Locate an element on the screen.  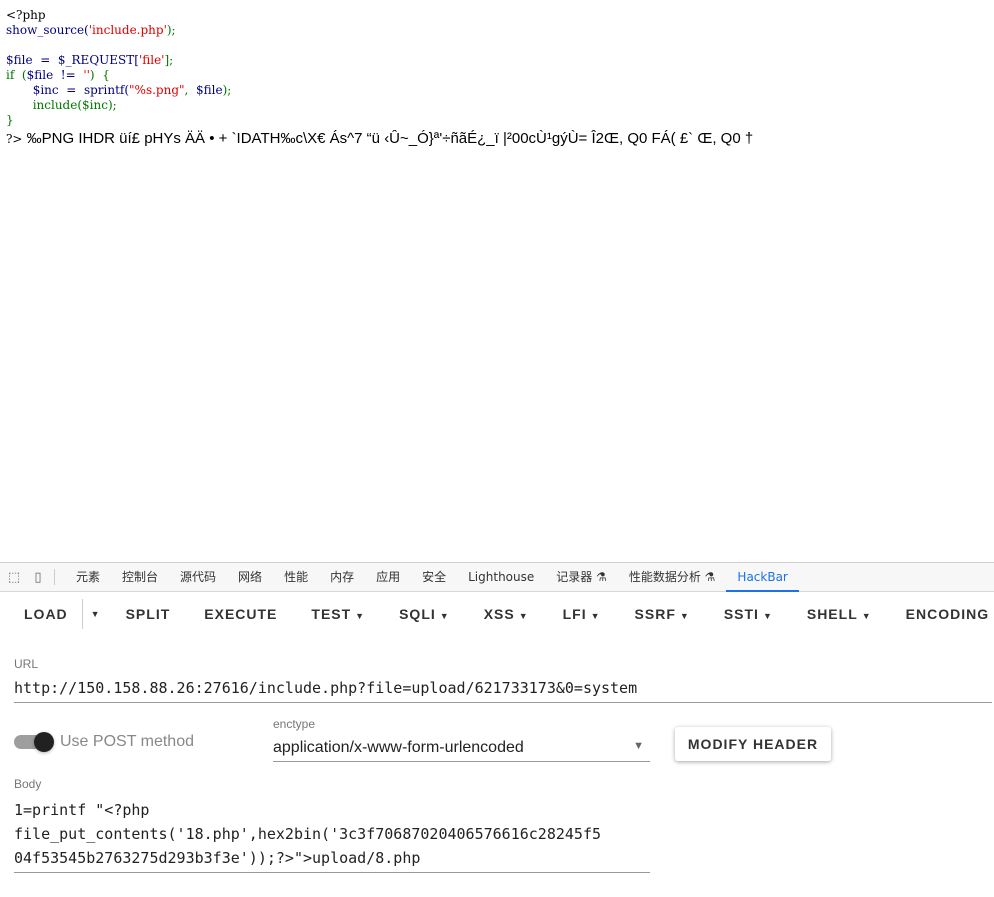
tab-console: 控制台 is located at coordinates (140, 577).